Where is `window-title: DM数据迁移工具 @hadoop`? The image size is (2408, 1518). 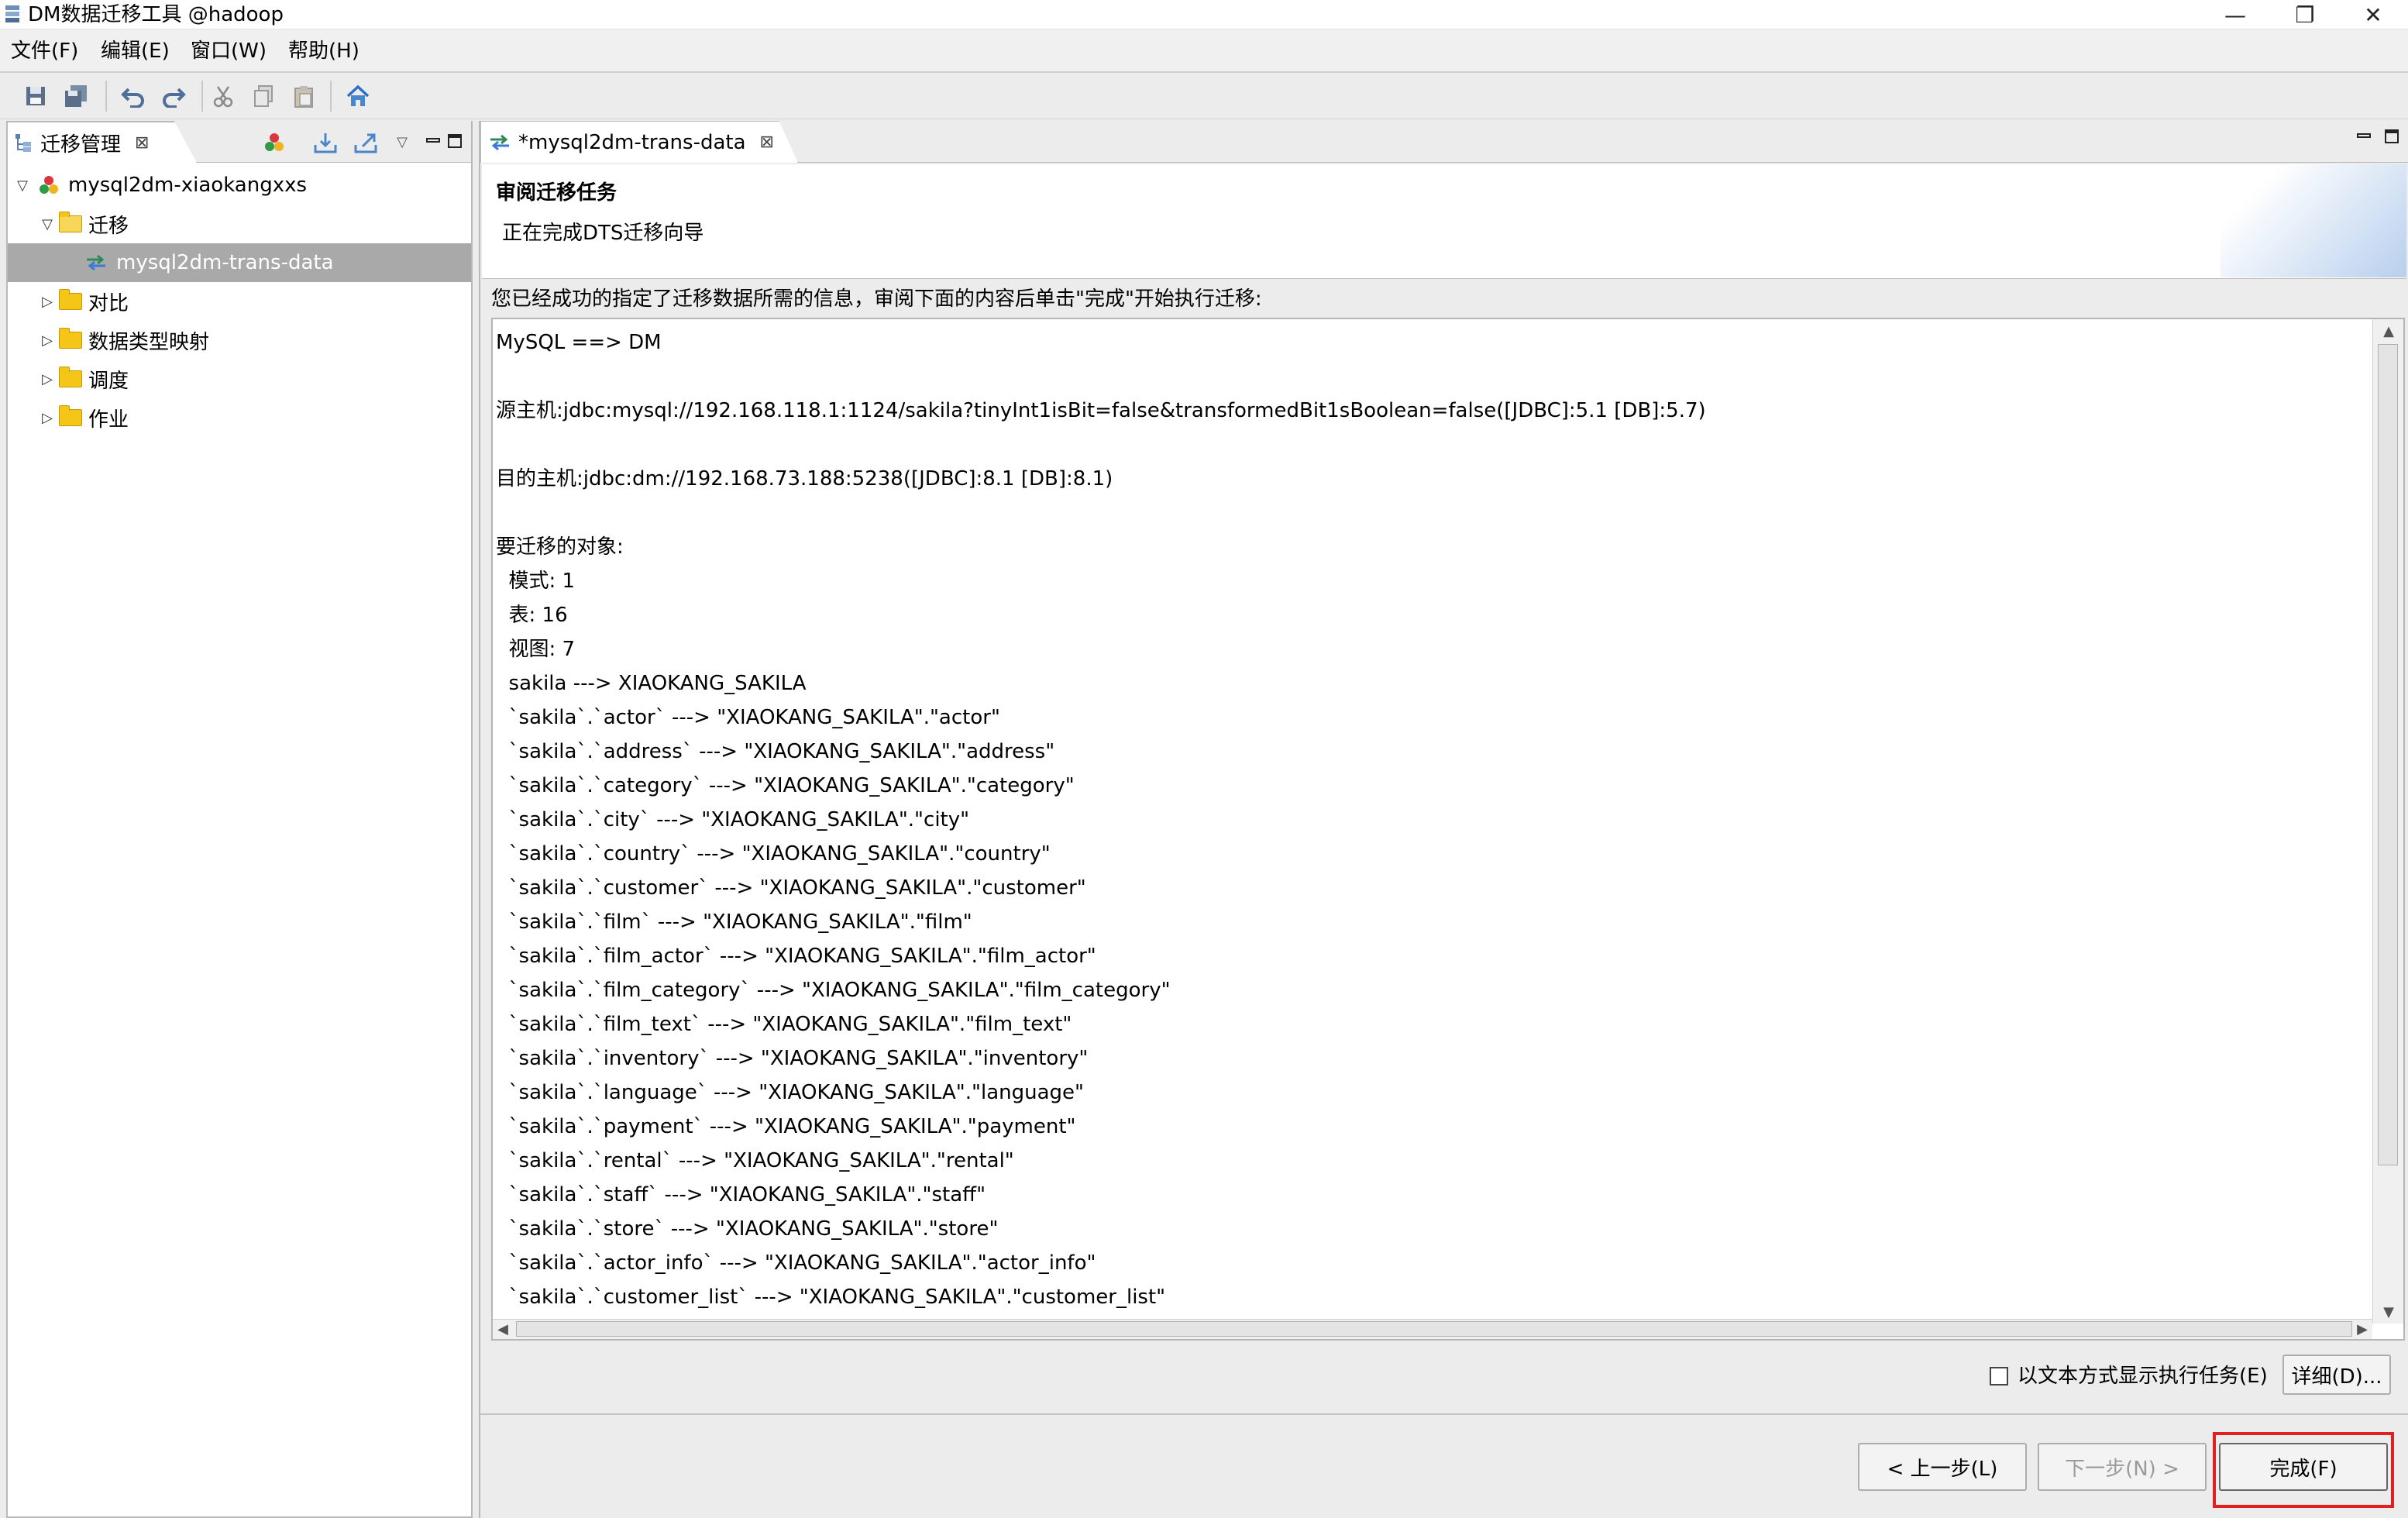
window-title: DM数据迁移工具 @hadoop is located at coordinates (156, 15).